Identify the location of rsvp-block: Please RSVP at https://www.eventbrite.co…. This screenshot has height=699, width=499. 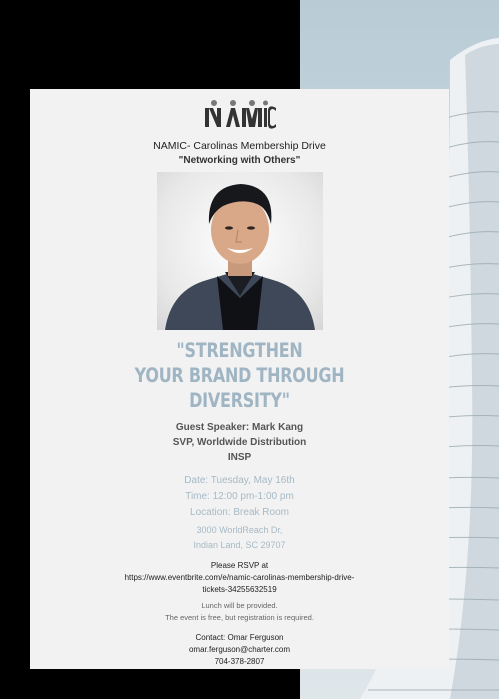
(239, 578).